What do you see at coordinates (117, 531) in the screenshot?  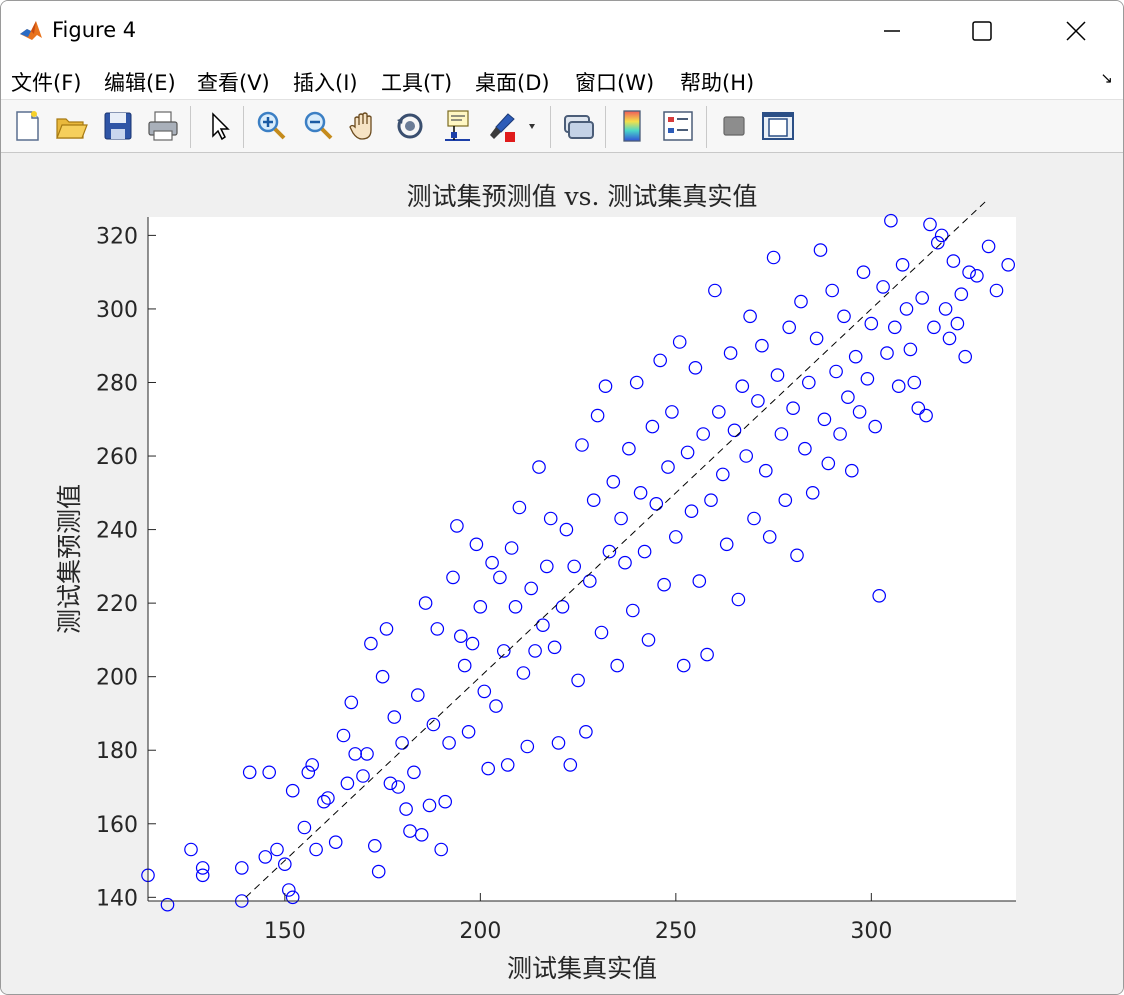 I see `y-tick-label: 240` at bounding box center [117, 531].